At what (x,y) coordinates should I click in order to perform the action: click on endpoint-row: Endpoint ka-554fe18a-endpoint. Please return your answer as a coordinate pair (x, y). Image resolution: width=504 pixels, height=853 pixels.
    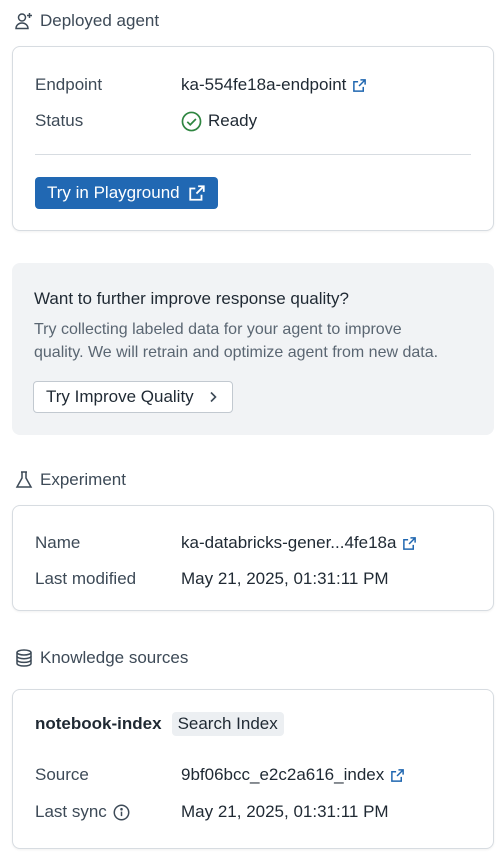
    Looking at the image, I should click on (259, 85).